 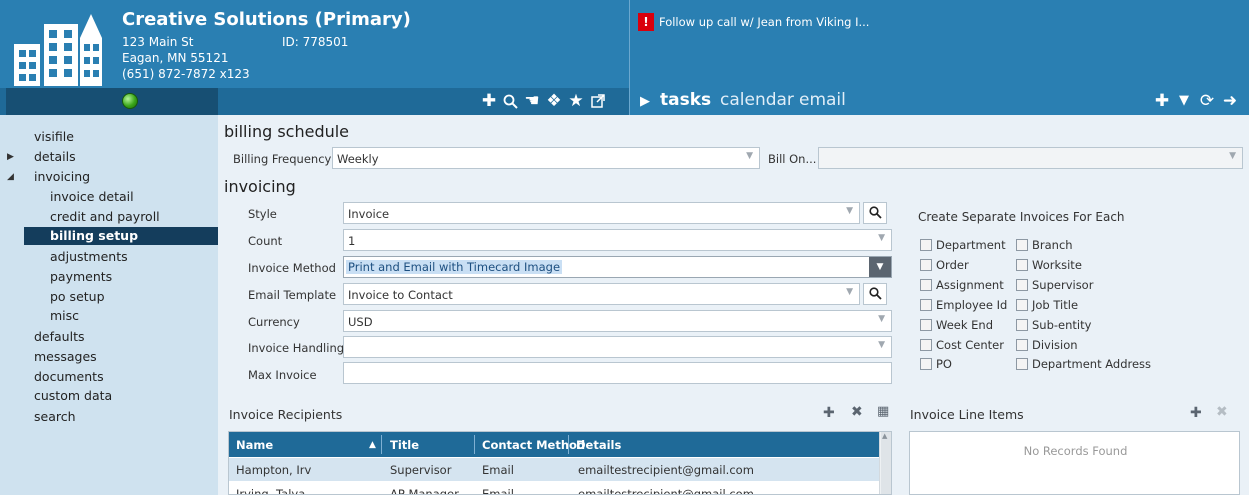 What do you see at coordinates (1047, 305) in the screenshot?
I see `separate-job-title-checkbox: Job Title` at bounding box center [1047, 305].